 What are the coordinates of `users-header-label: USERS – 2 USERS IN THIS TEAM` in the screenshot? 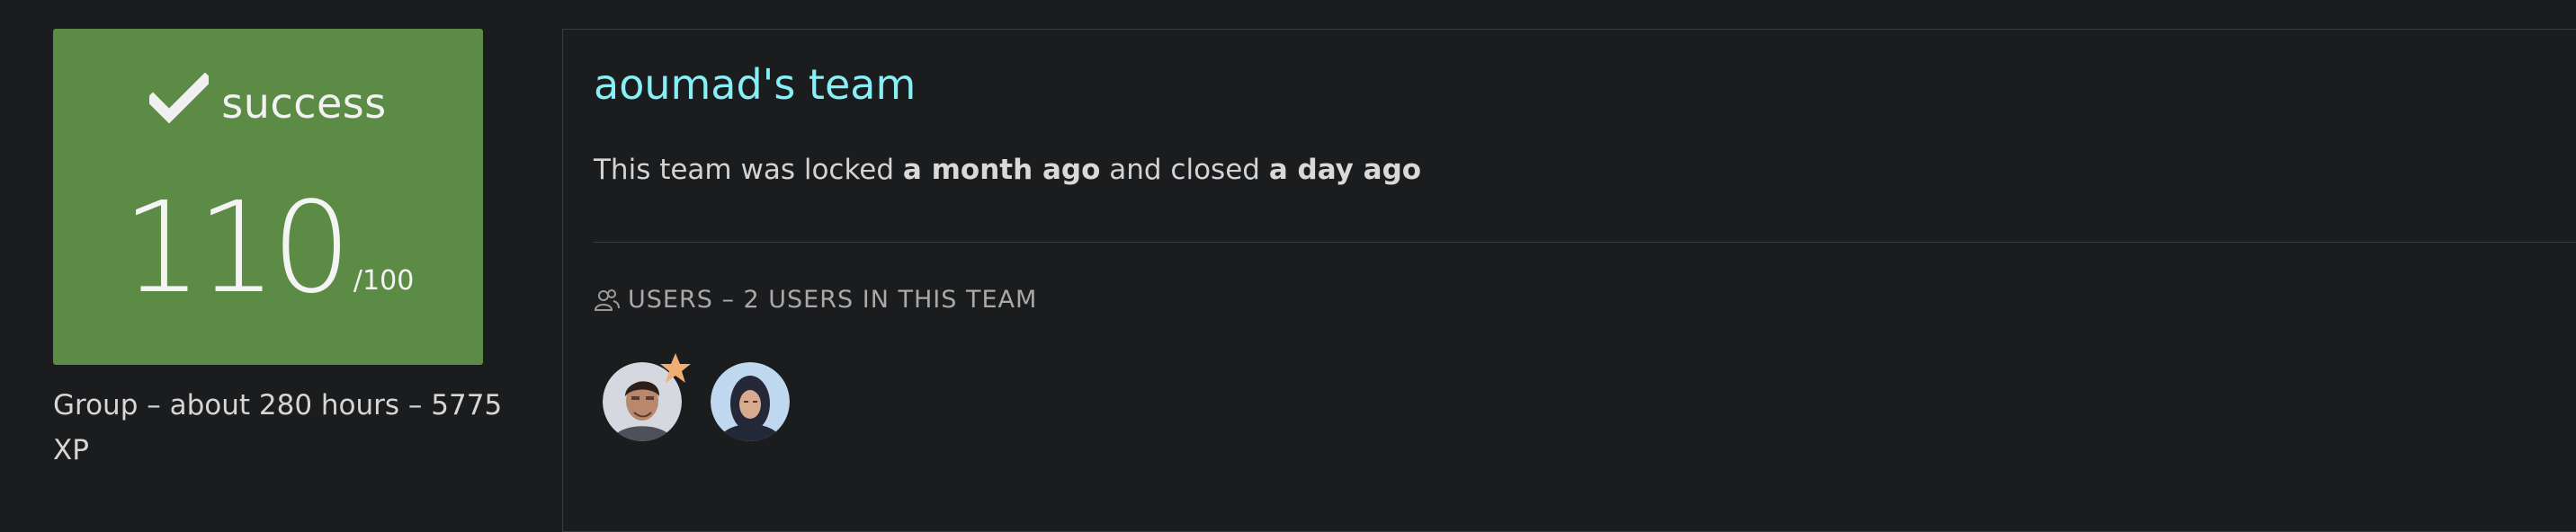 It's located at (833, 300).